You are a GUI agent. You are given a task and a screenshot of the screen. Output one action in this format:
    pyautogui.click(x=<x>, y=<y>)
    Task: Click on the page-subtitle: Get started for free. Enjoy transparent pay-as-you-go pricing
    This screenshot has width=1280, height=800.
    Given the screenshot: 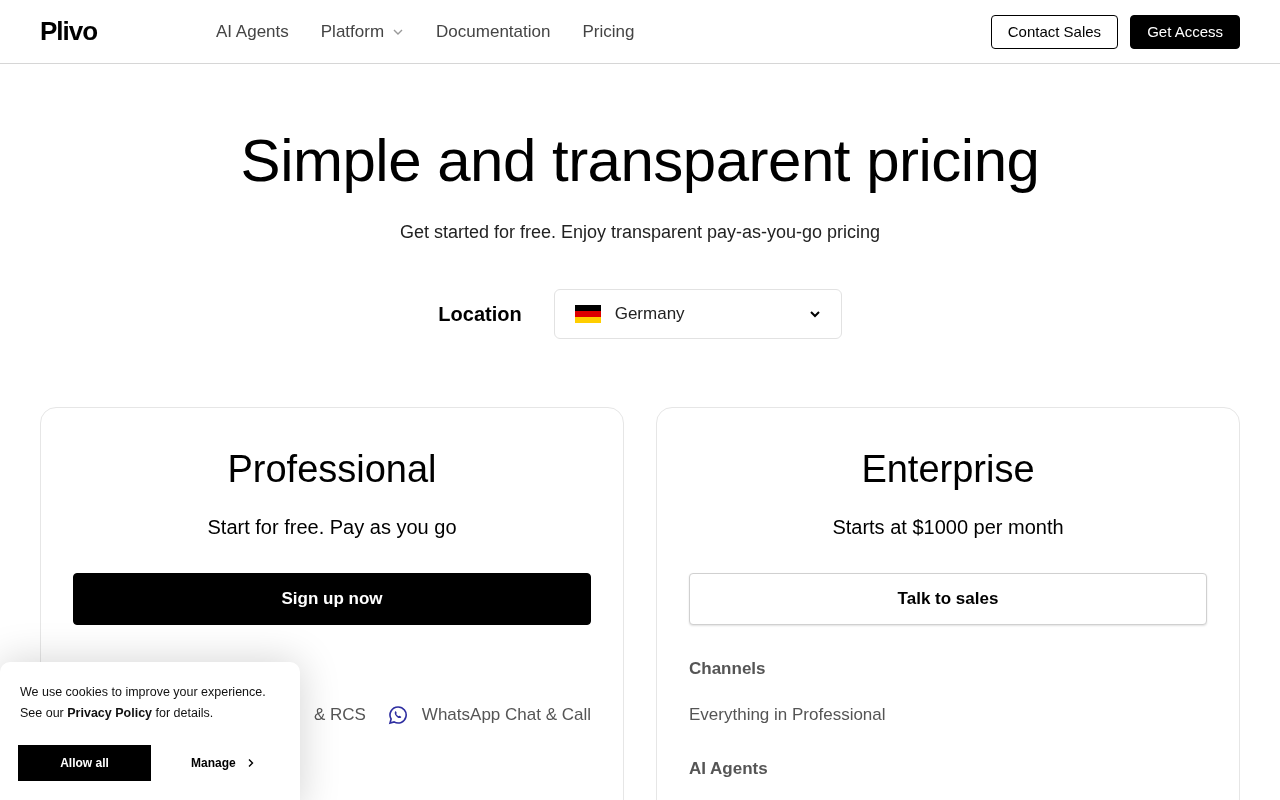 What is the action you would take?
    pyautogui.click(x=640, y=232)
    